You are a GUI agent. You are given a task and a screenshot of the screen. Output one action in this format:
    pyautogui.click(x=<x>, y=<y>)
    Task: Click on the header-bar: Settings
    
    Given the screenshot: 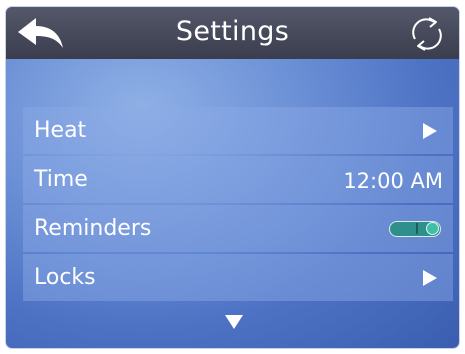 What is the action you would take?
    pyautogui.click(x=232, y=33)
    